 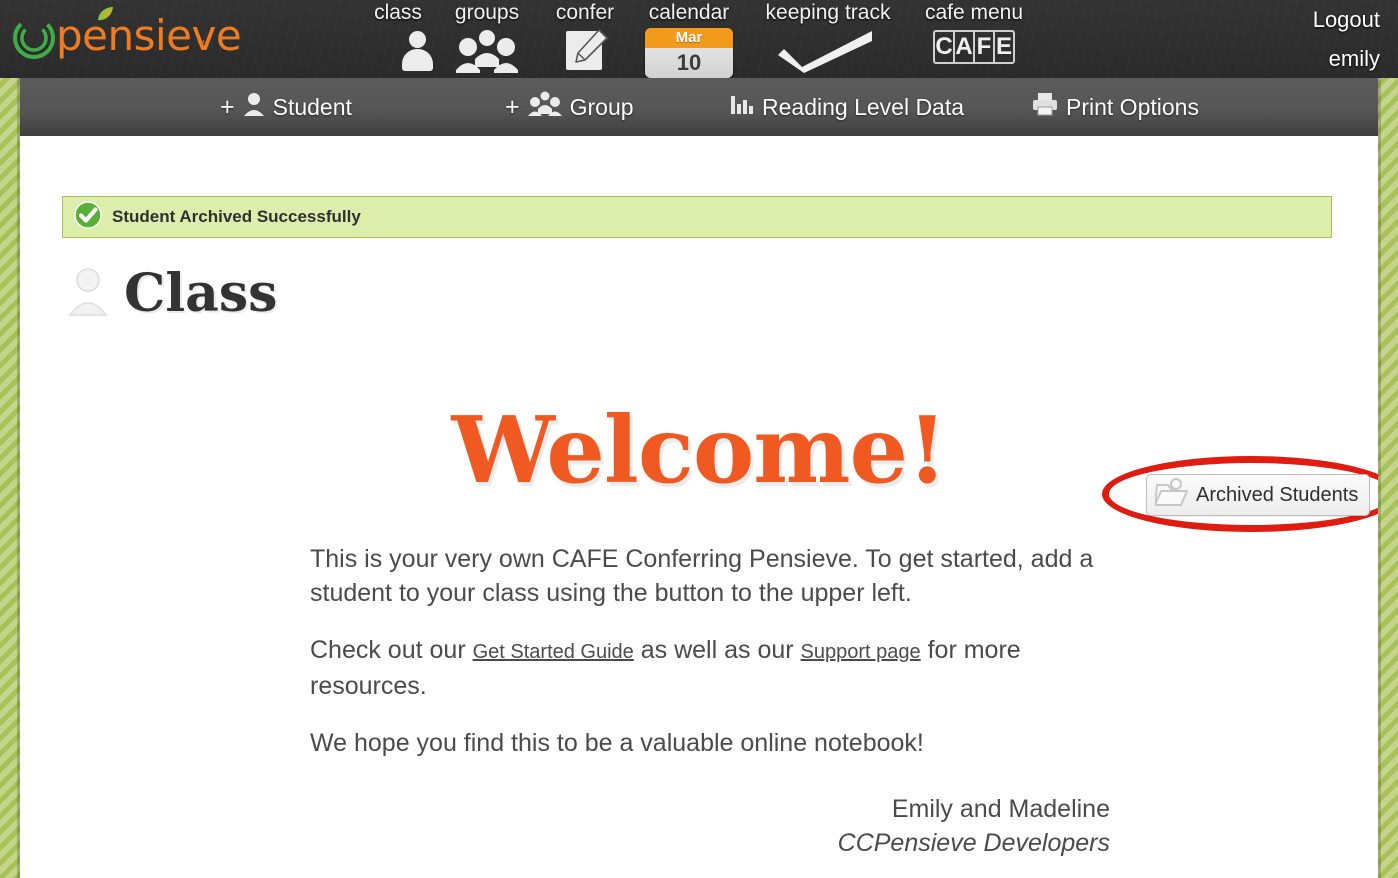 I want to click on nav-item-cafe-menu: cafe menu C A F E, so click(x=974, y=39).